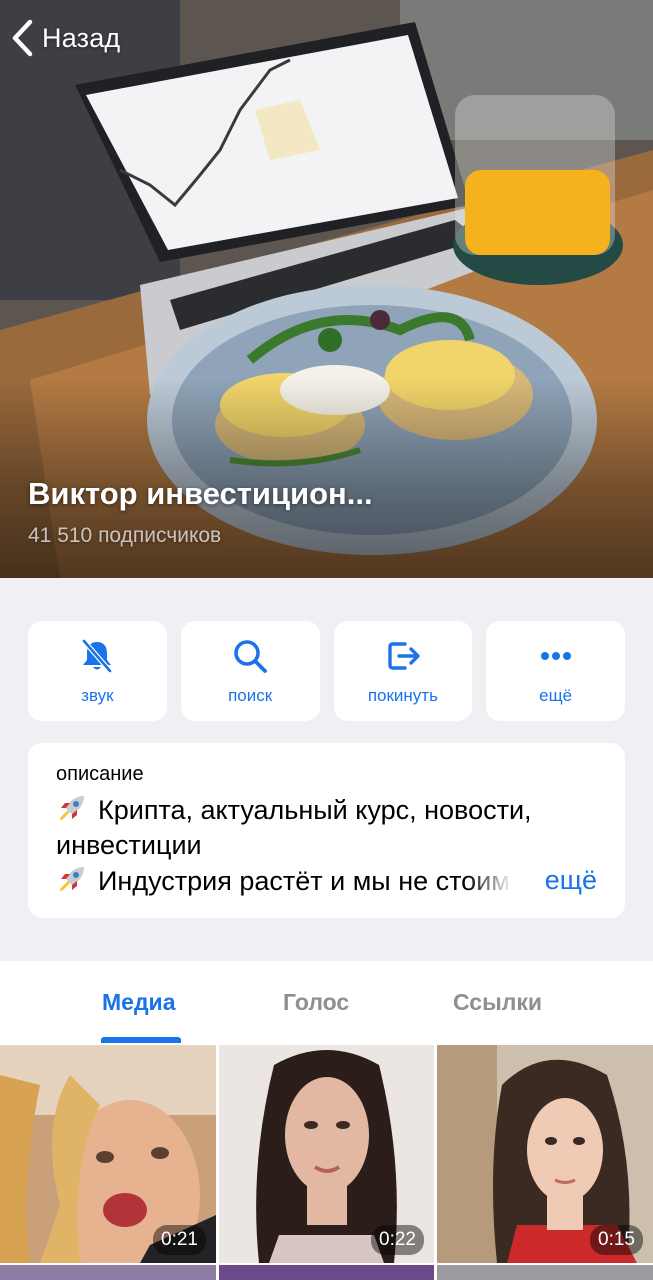 The image size is (653, 1280). Describe the element at coordinates (138, 1002) in the screenshot. I see `tab-media: Медиа` at that location.